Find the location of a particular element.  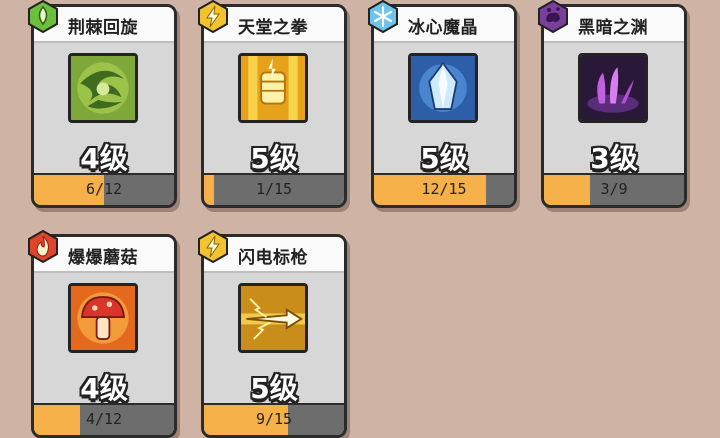

skill-card-heaven-fist: 天堂之拳 5级 1/15 is located at coordinates (274, 106).